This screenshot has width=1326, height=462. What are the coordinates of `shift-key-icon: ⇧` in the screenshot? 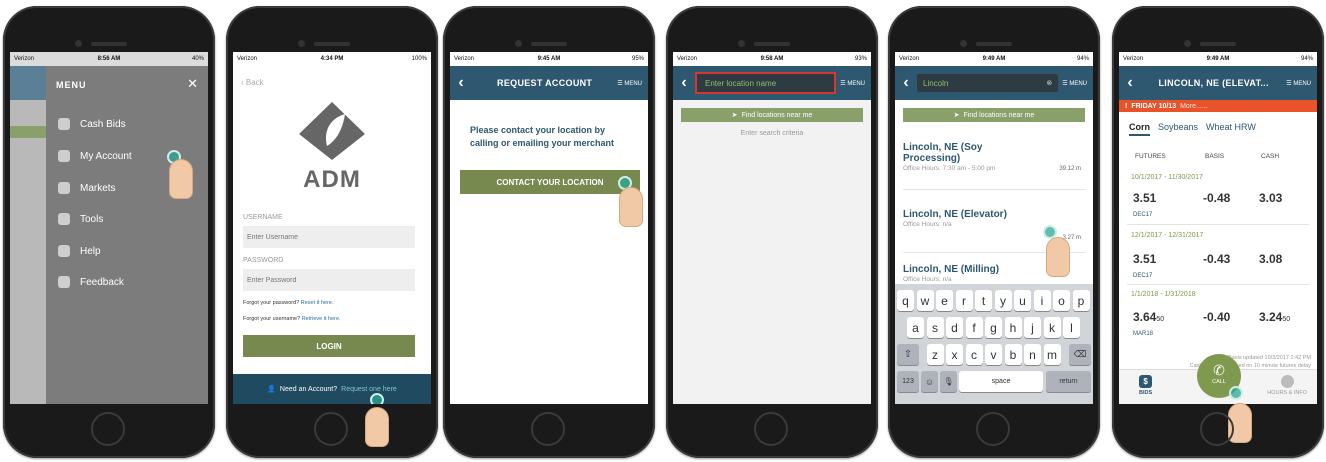 It's located at (908, 354).